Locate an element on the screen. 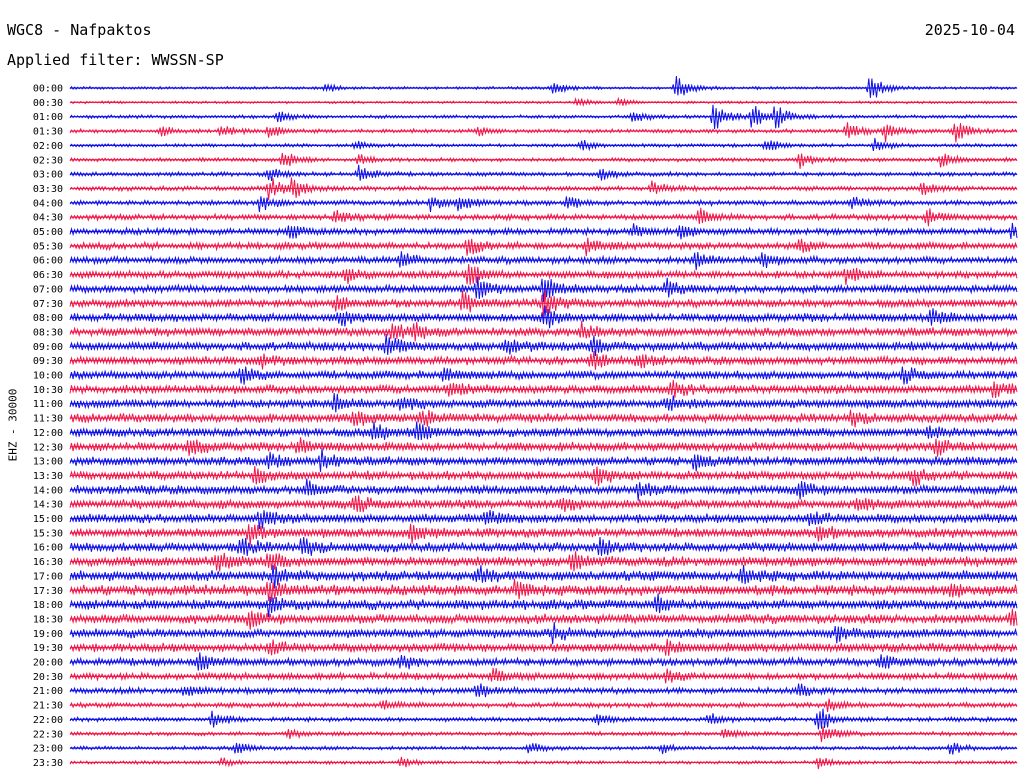 The height and width of the screenshot is (780, 1024). time-label: 06:00 is located at coordinates (48, 261).